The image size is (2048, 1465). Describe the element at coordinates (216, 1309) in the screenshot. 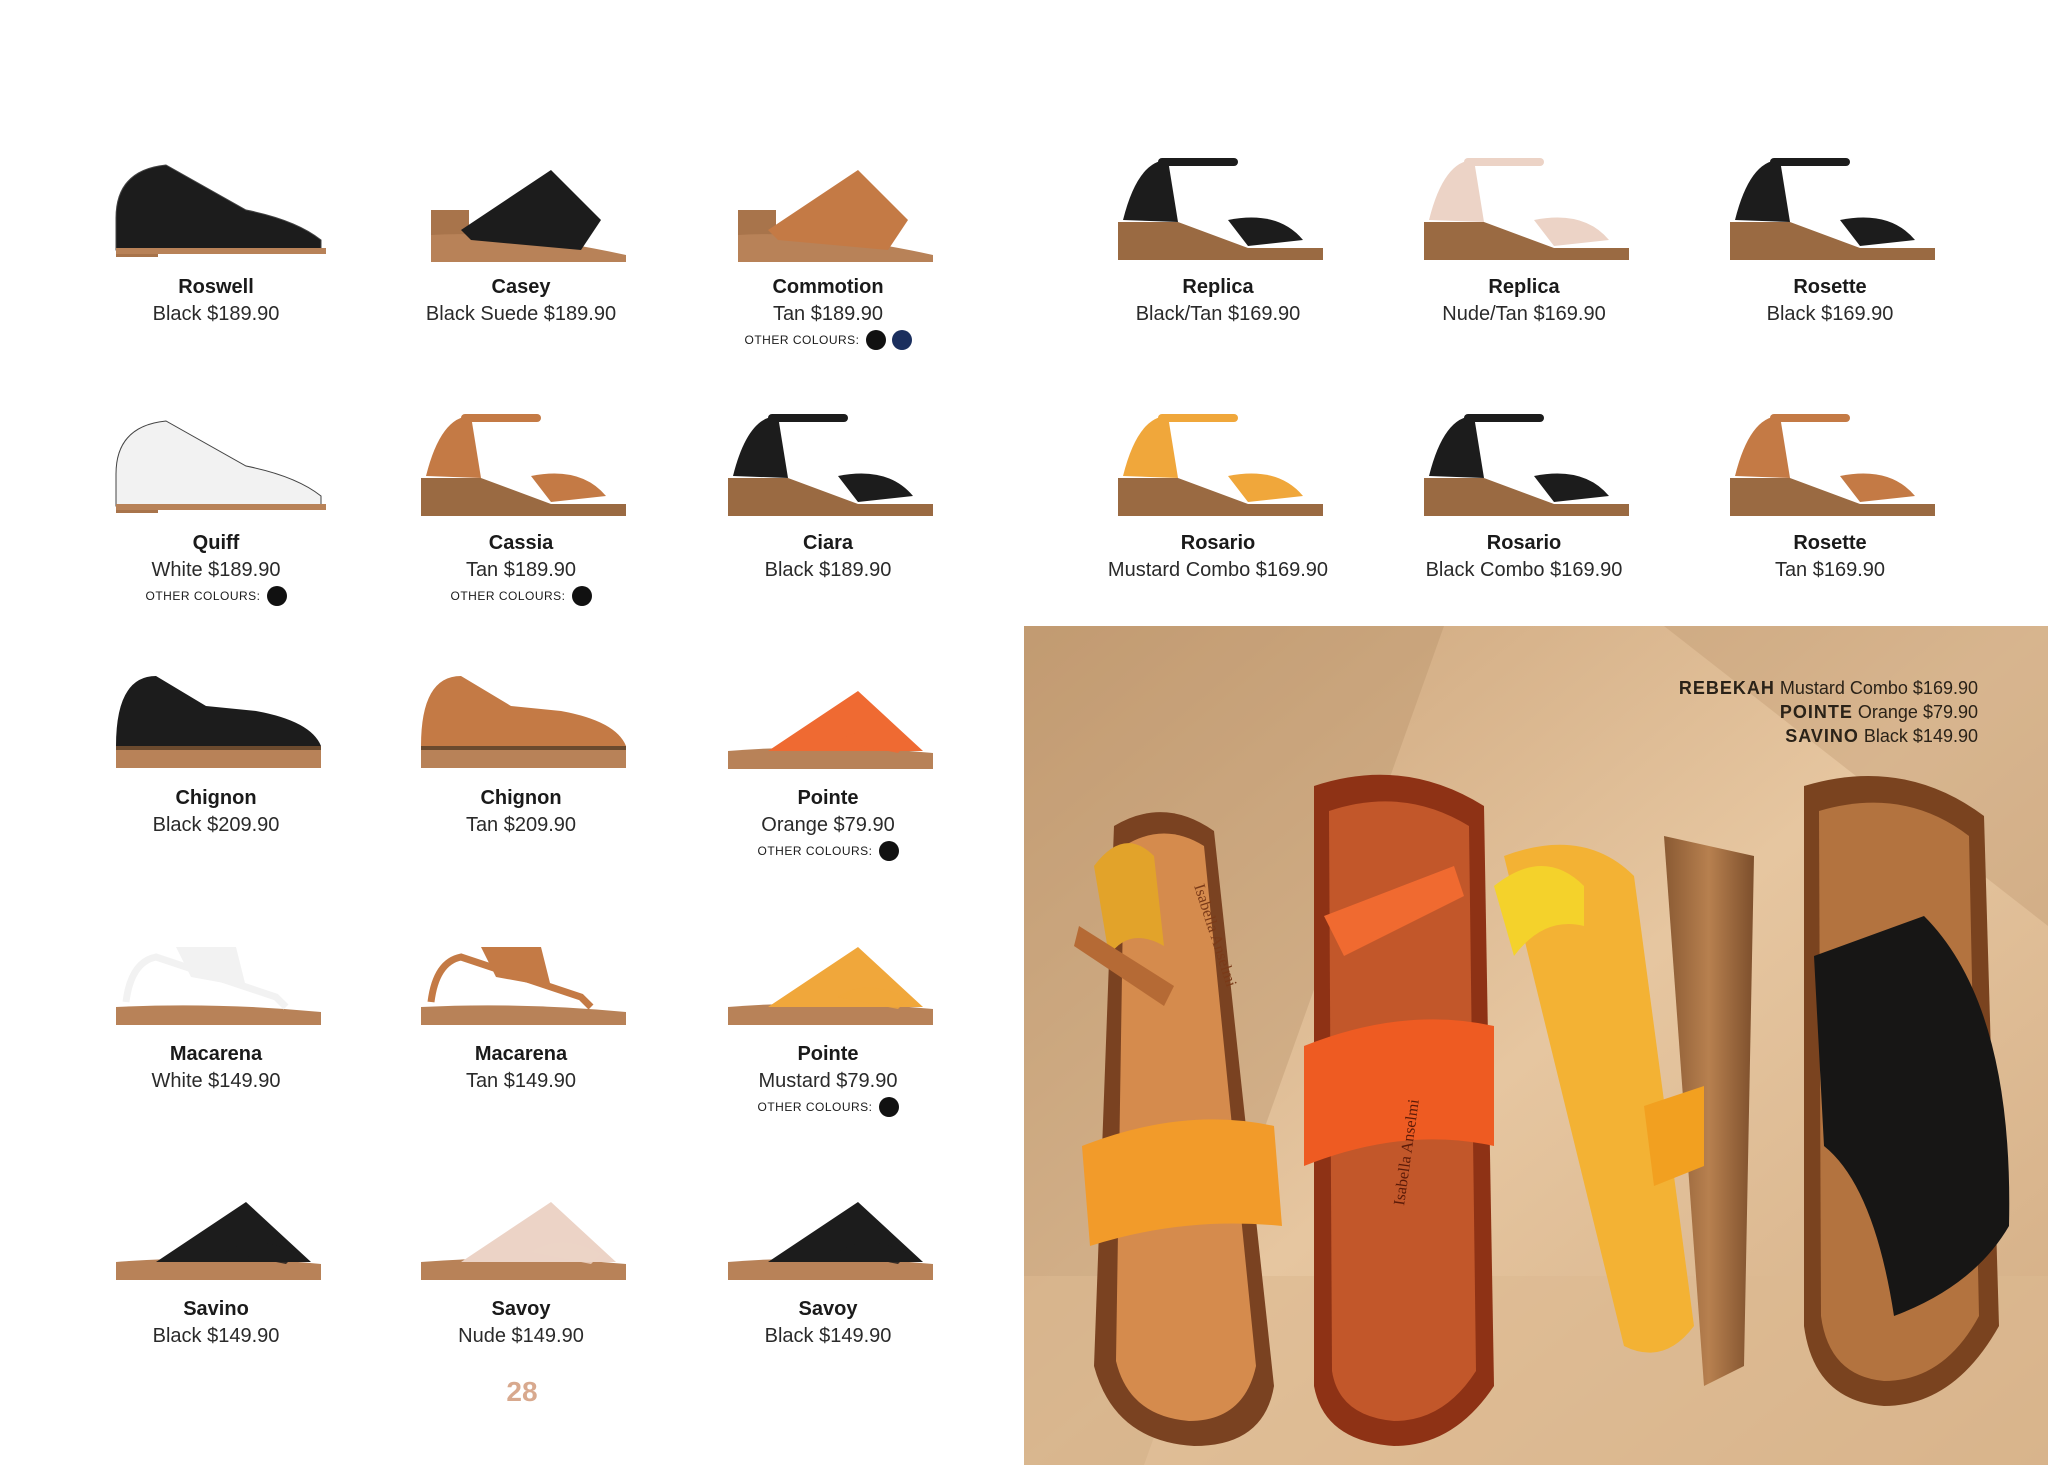

I see `product-name: Savino` at that location.